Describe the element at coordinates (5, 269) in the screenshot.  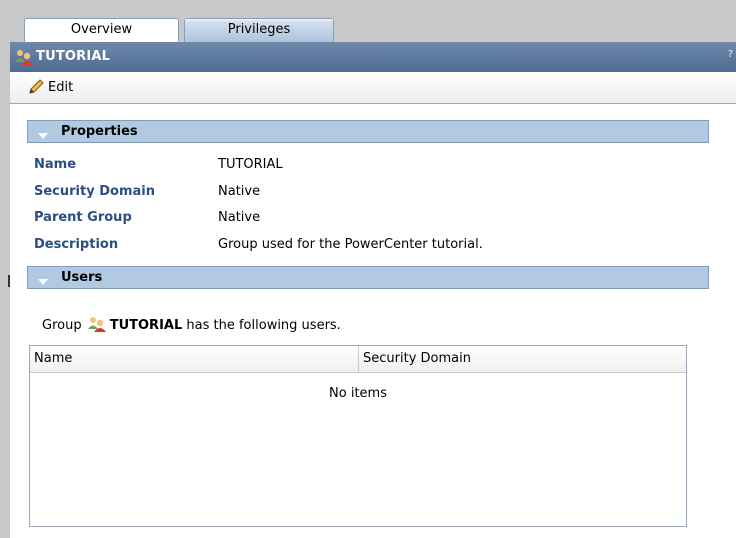
I see `left-edge-strip` at that location.